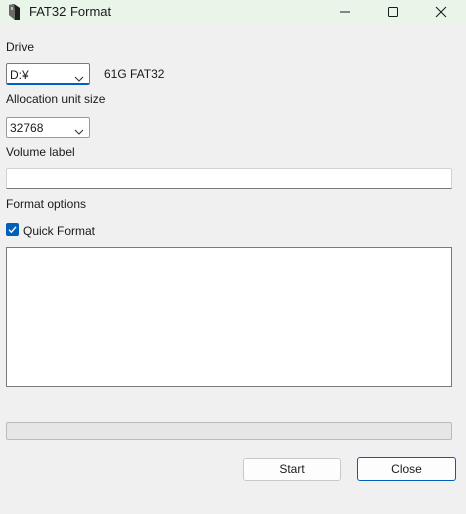  What do you see at coordinates (56, 99) in the screenshot?
I see `allocation-label: Allocation unit size` at bounding box center [56, 99].